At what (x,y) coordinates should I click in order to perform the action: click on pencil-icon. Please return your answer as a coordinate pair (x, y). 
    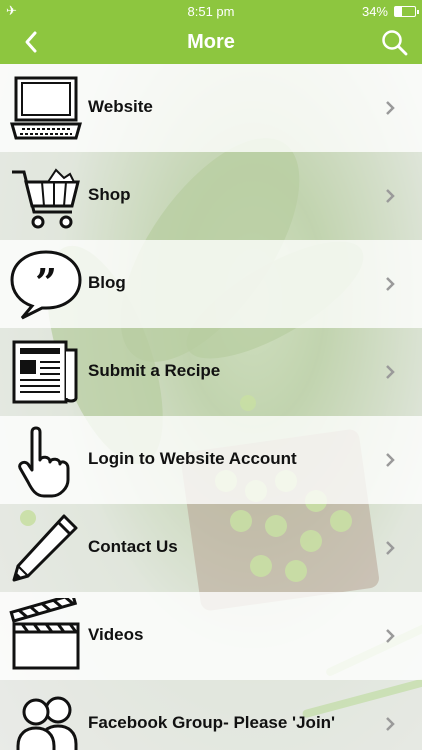
    Looking at the image, I should click on (45, 548).